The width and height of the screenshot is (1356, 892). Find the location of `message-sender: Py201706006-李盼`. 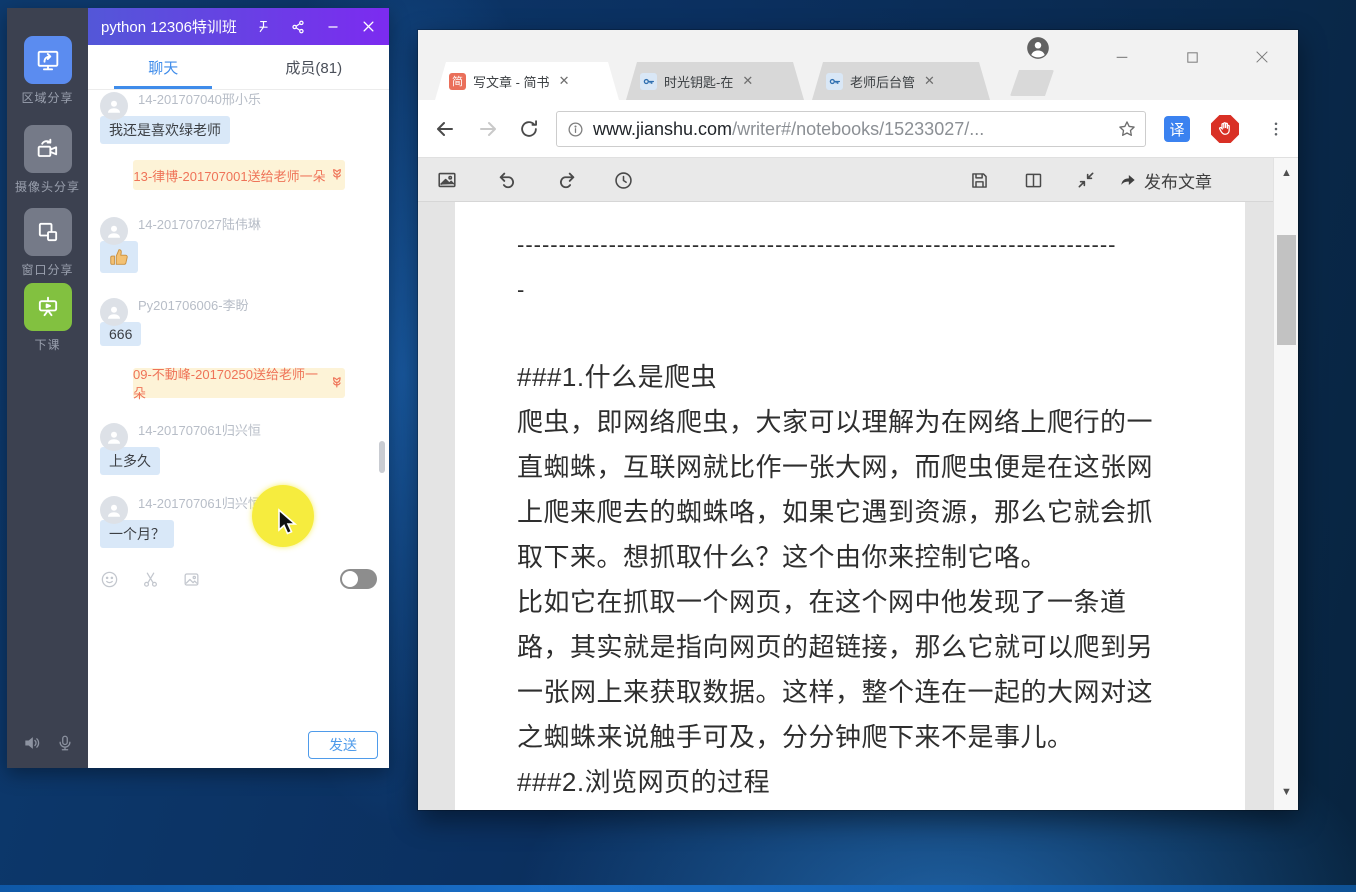

message-sender: Py201706006-李盼 is located at coordinates (193, 305).